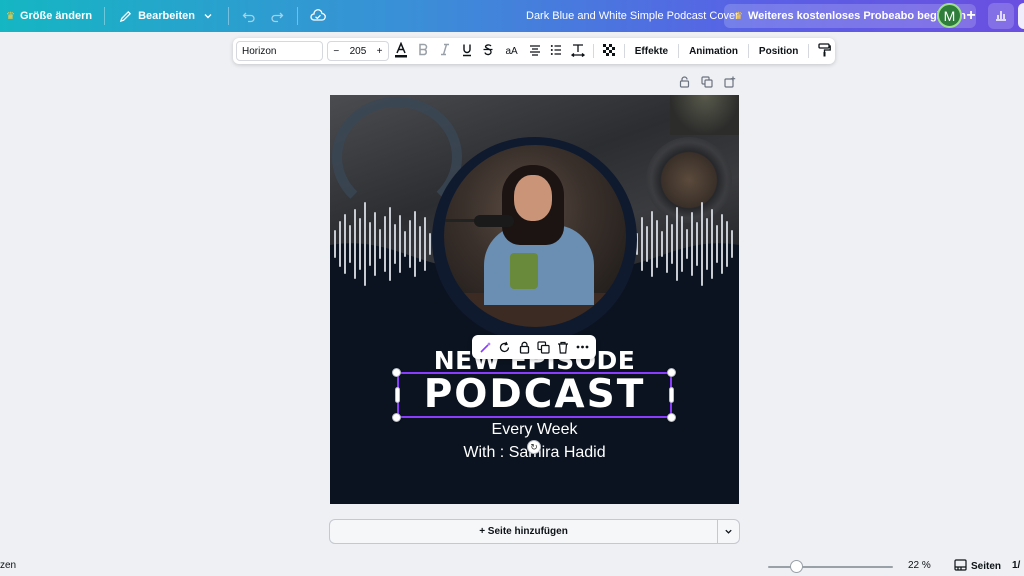  I want to click on transparency-button, so click(609, 51).